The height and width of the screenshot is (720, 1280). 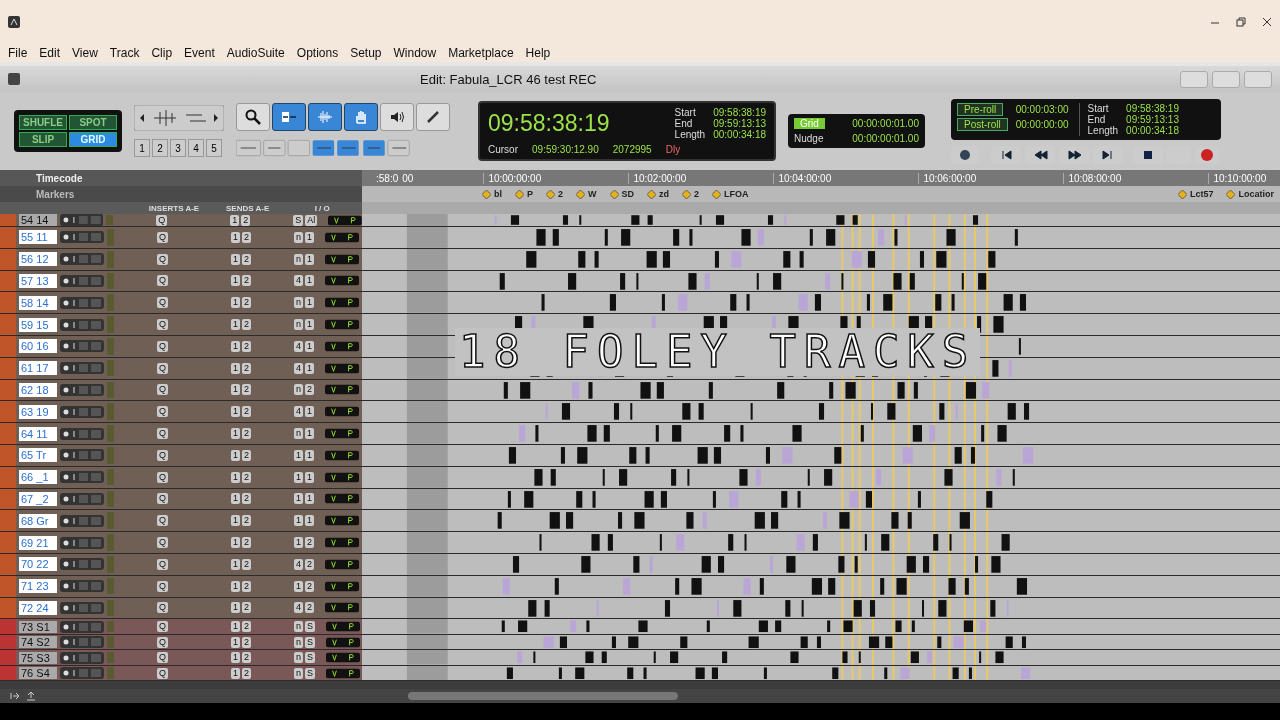 I want to click on zoom-preset-button: 3, so click(x=178, y=148).